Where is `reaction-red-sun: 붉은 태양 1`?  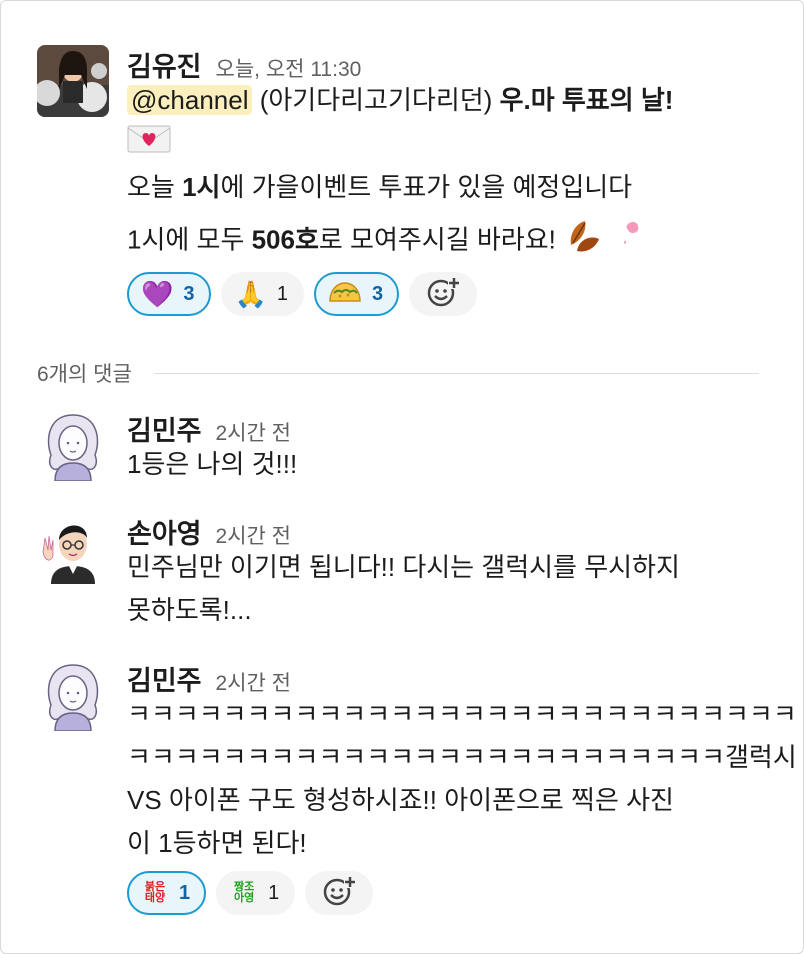 reaction-red-sun: 붉은 태양 1 is located at coordinates (167, 893).